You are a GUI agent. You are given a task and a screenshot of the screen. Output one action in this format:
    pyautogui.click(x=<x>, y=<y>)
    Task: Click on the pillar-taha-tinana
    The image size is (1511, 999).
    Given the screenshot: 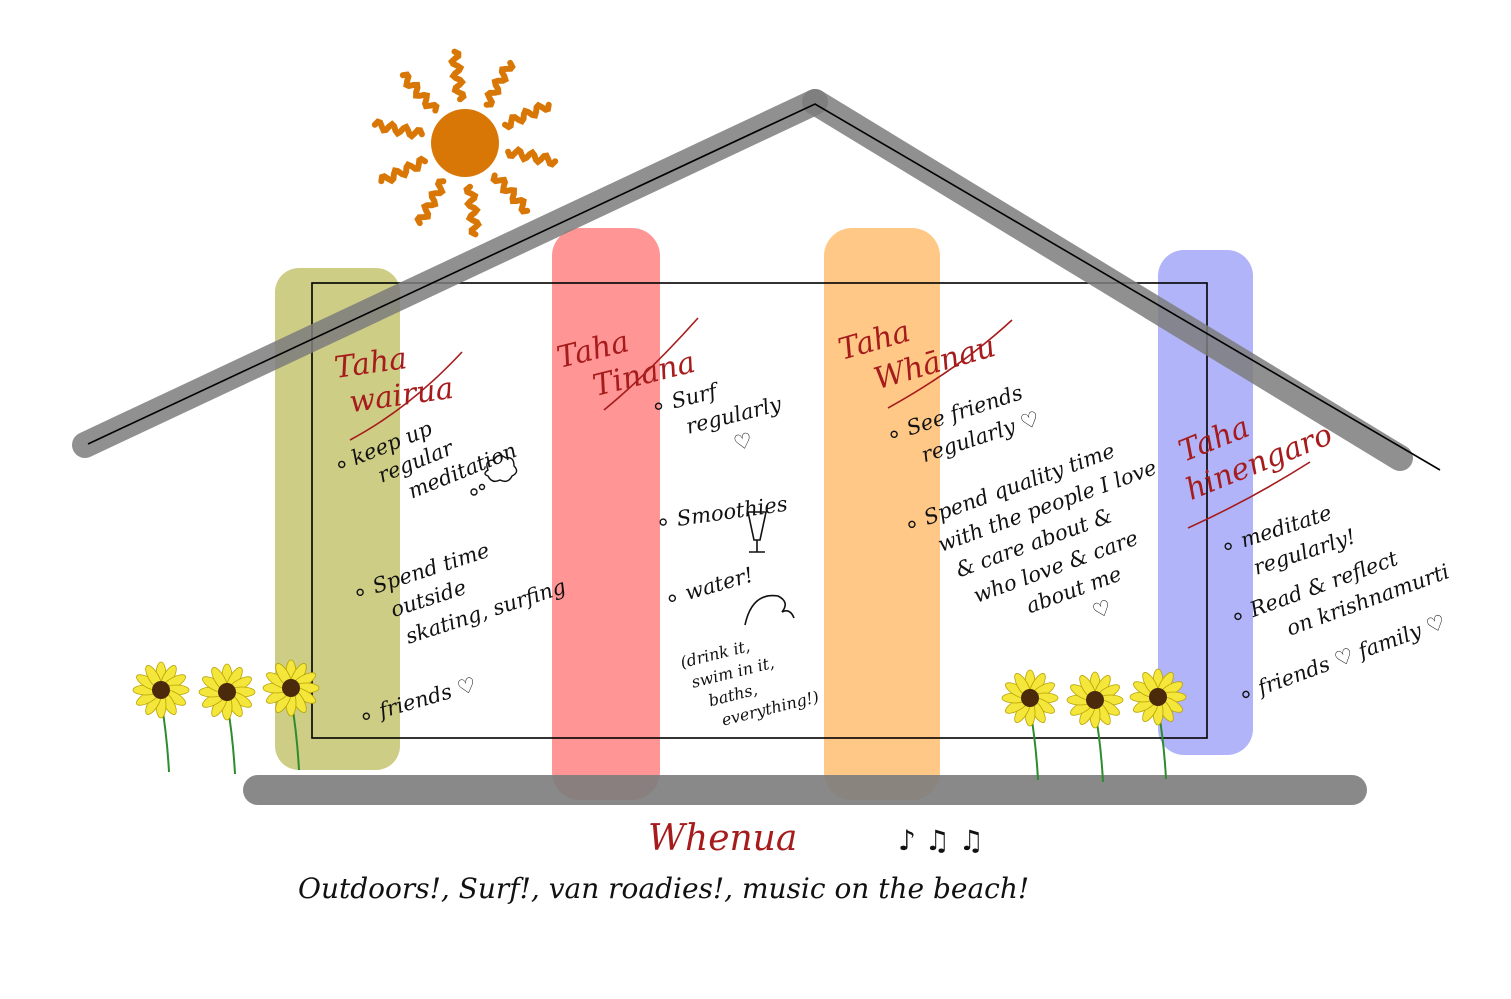 What is the action you would take?
    pyautogui.click(x=606, y=514)
    